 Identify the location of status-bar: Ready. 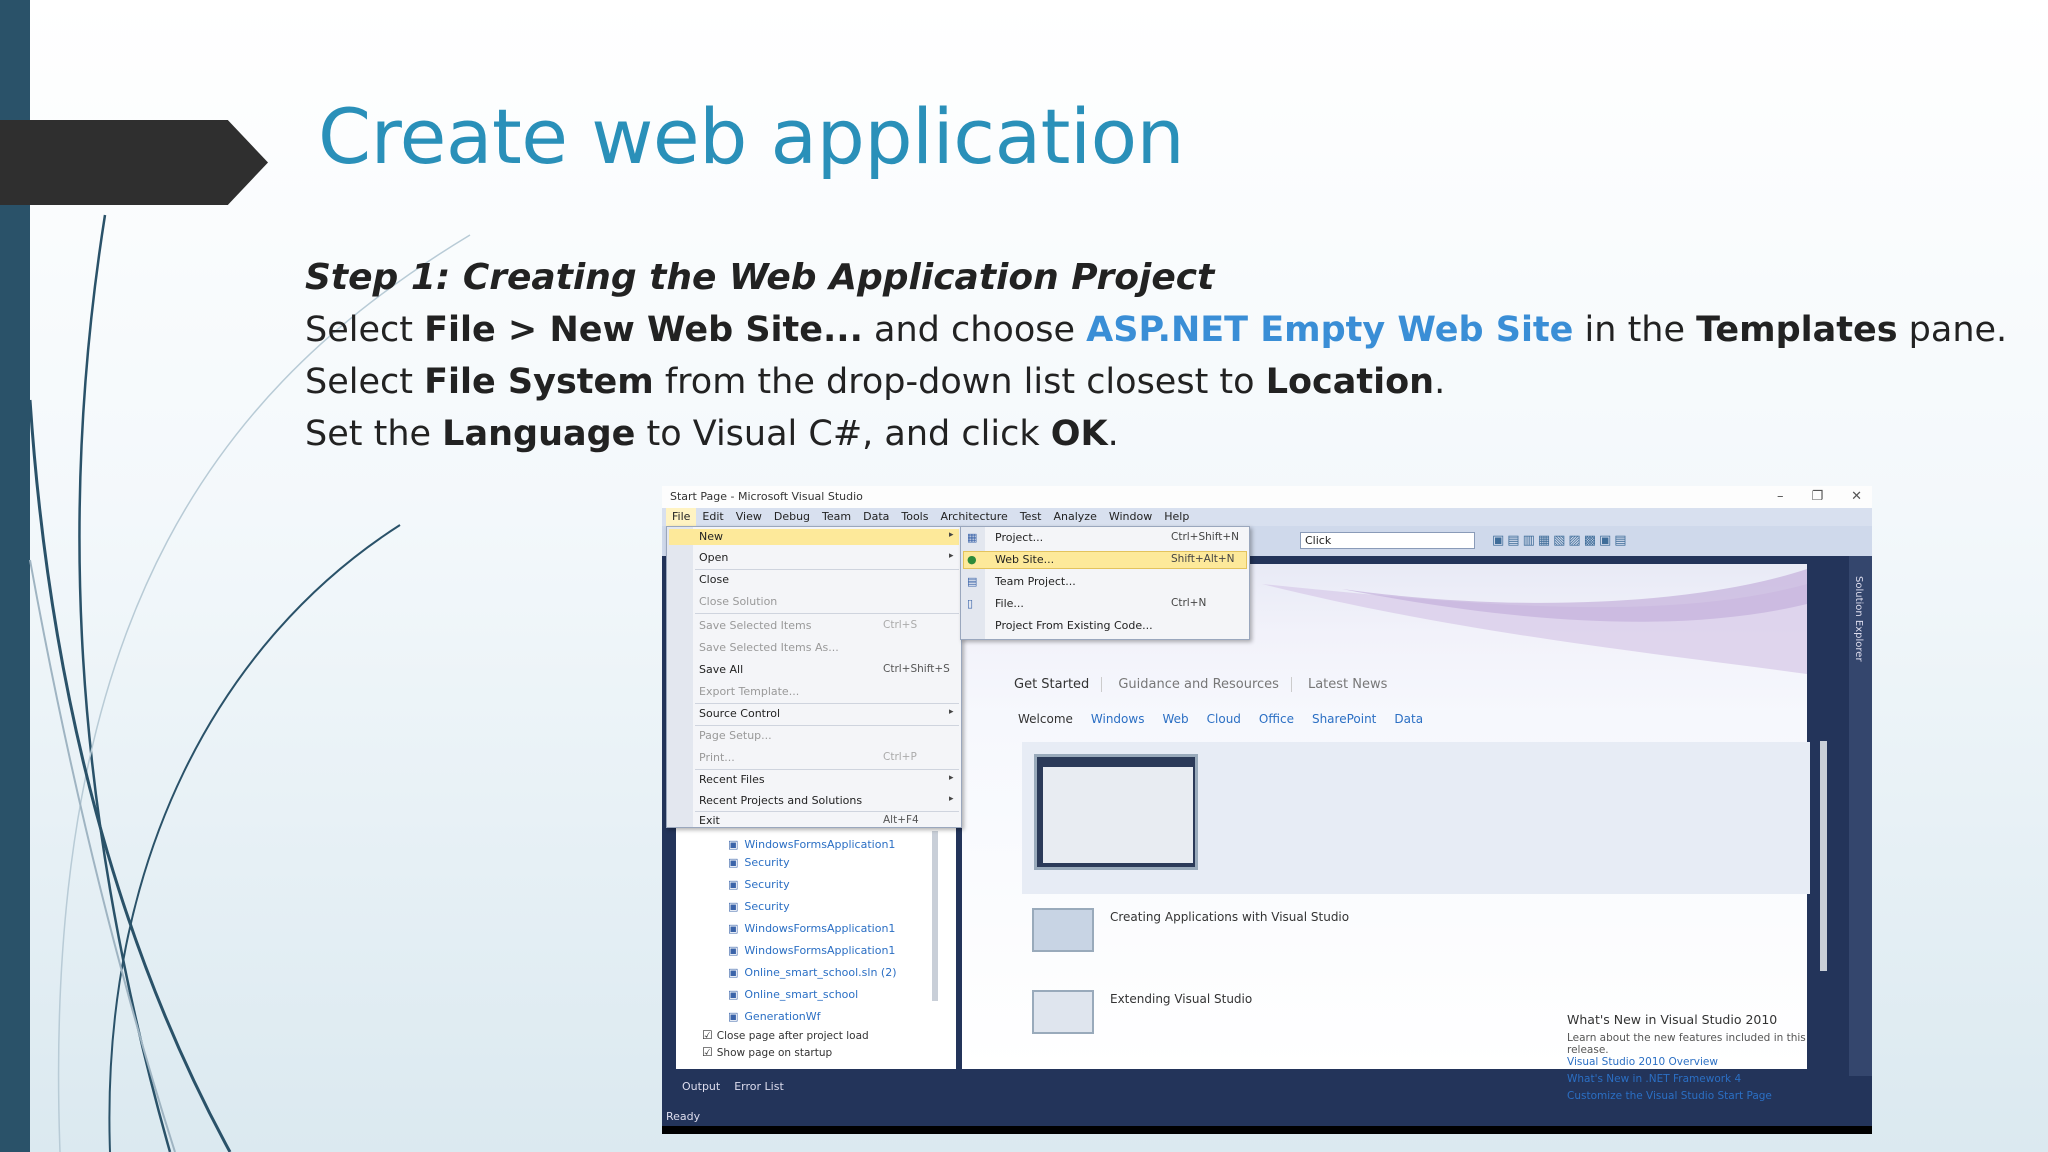
(683, 1116).